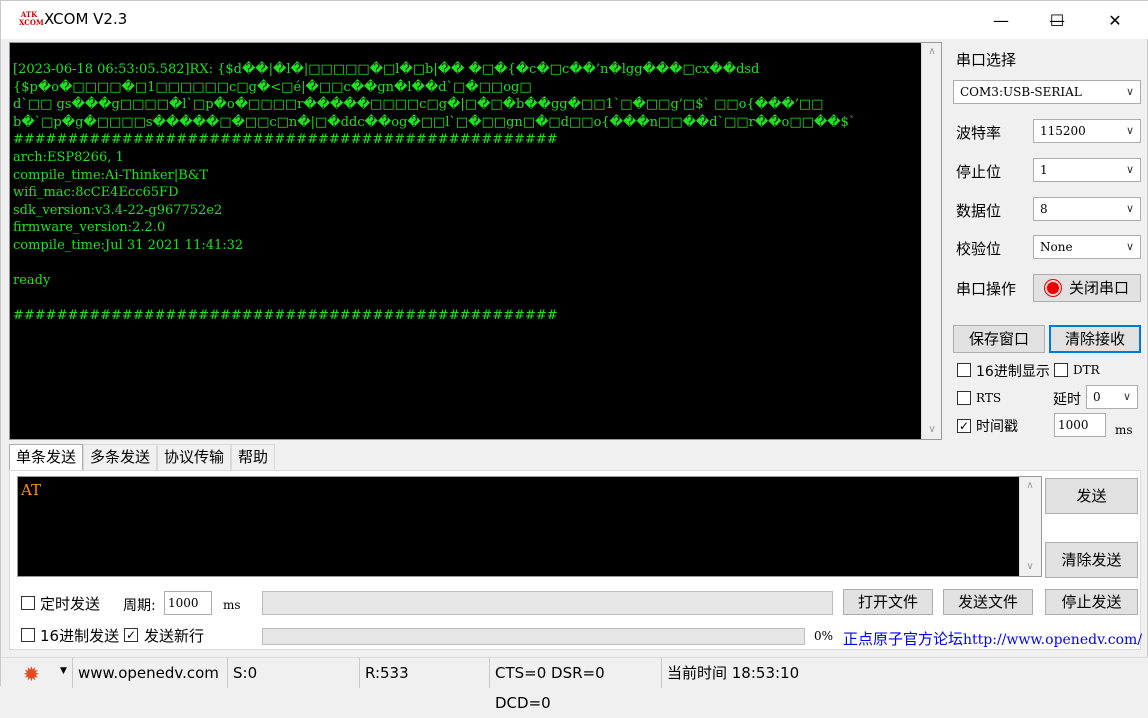  What do you see at coordinates (46, 457) in the screenshot?
I see `tab-single-send: 单条发送` at bounding box center [46, 457].